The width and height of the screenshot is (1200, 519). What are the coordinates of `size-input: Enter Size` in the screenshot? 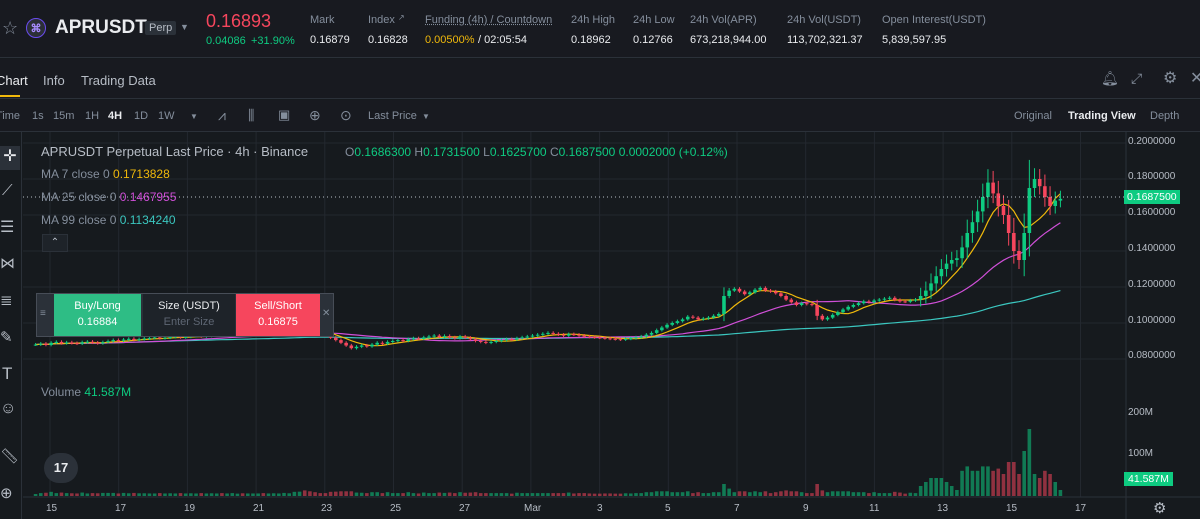 It's located at (189, 322).